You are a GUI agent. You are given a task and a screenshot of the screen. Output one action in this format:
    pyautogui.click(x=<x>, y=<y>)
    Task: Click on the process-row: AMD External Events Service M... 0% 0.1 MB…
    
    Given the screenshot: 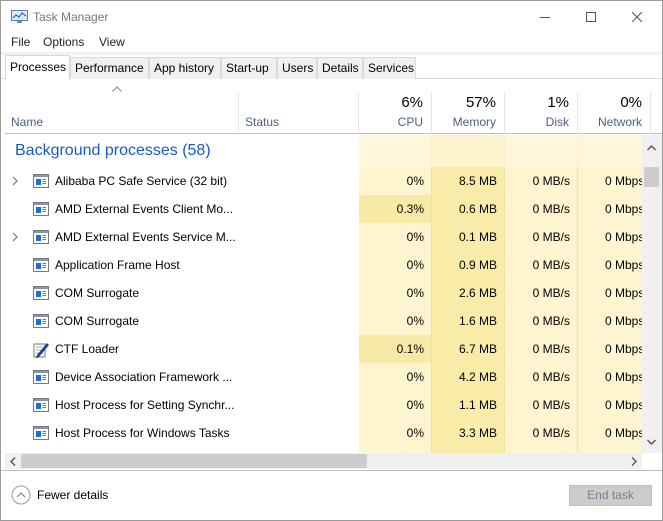 What is the action you would take?
    pyautogui.click(x=323, y=237)
    